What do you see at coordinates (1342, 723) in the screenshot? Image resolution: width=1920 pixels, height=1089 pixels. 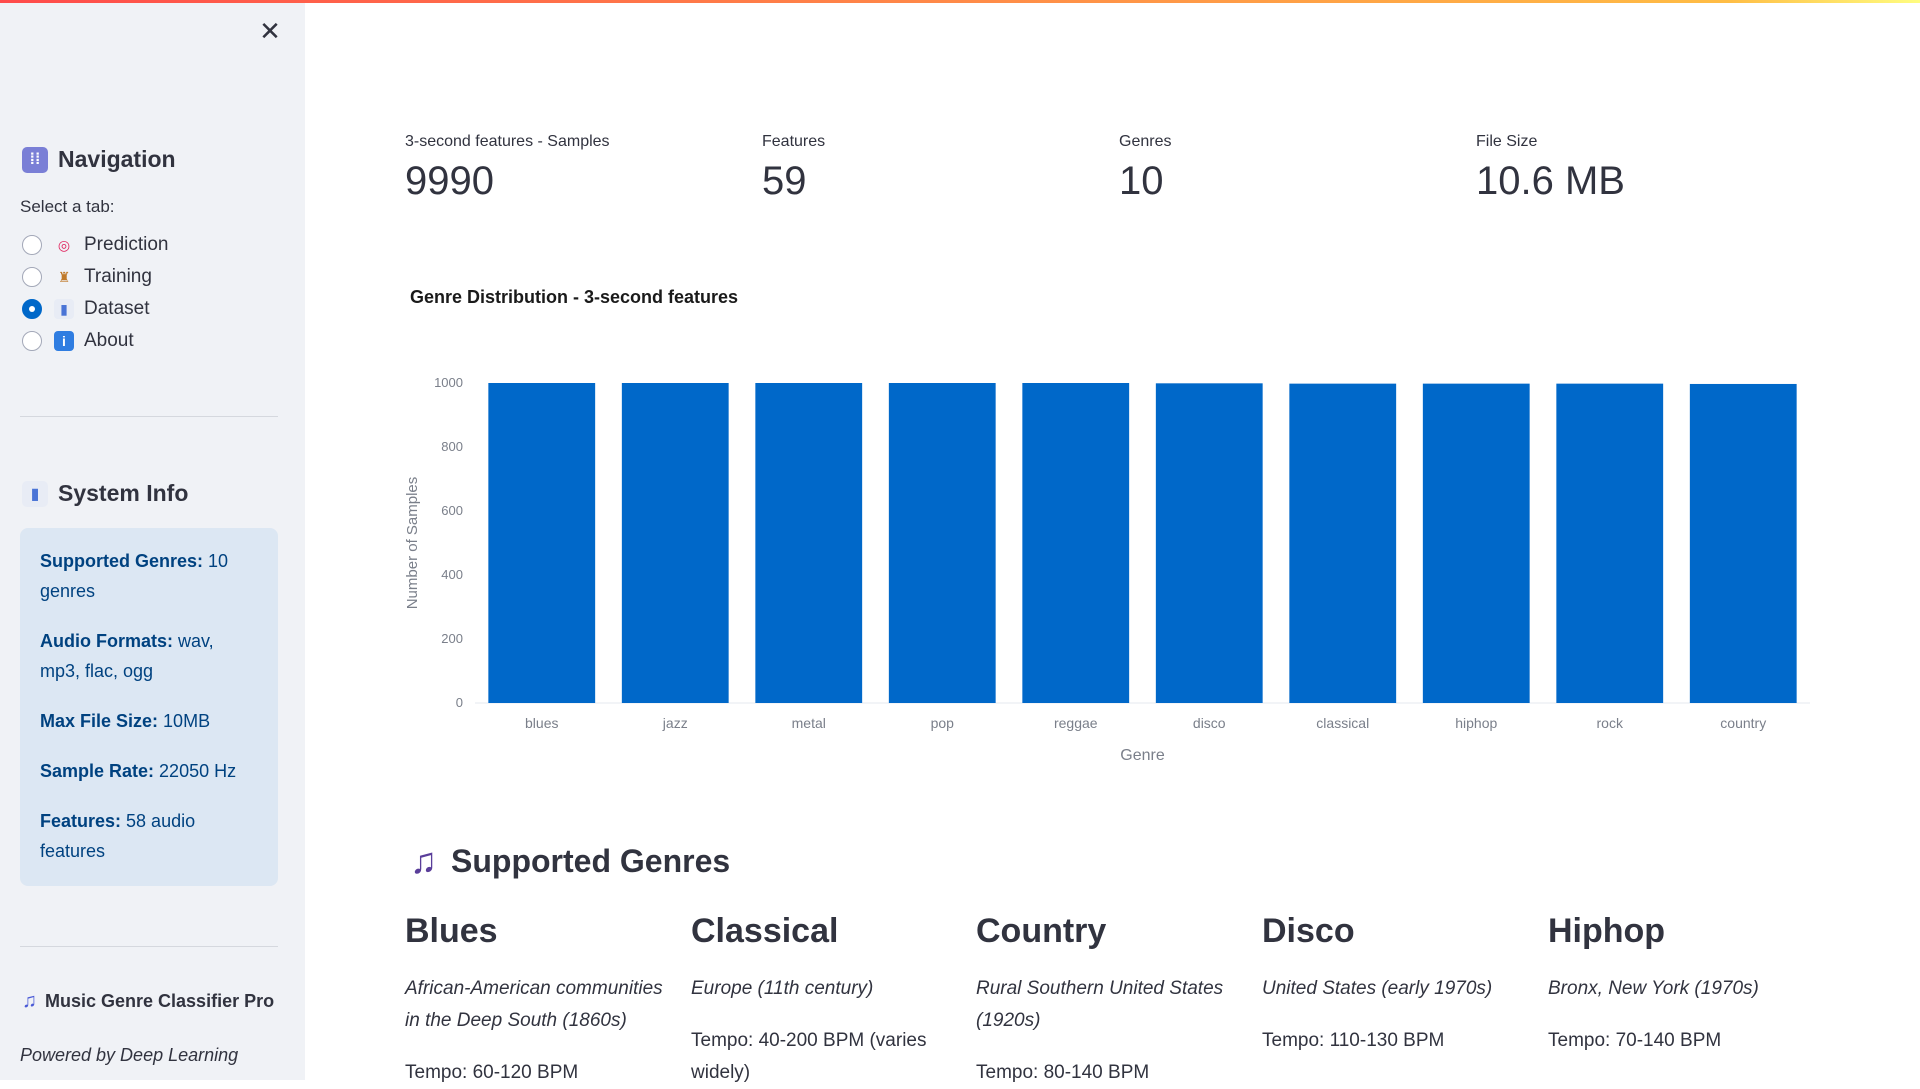 I see `x-tick-label: classical` at bounding box center [1342, 723].